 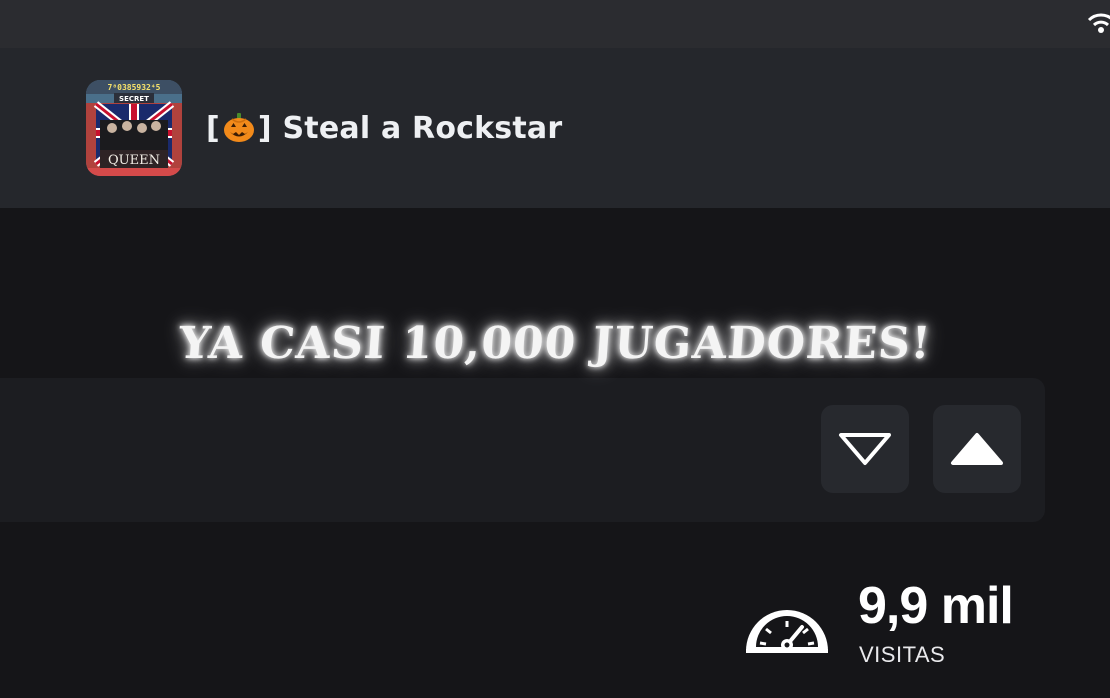 What do you see at coordinates (936, 606) in the screenshot?
I see `visits-value: 9,9 mil` at bounding box center [936, 606].